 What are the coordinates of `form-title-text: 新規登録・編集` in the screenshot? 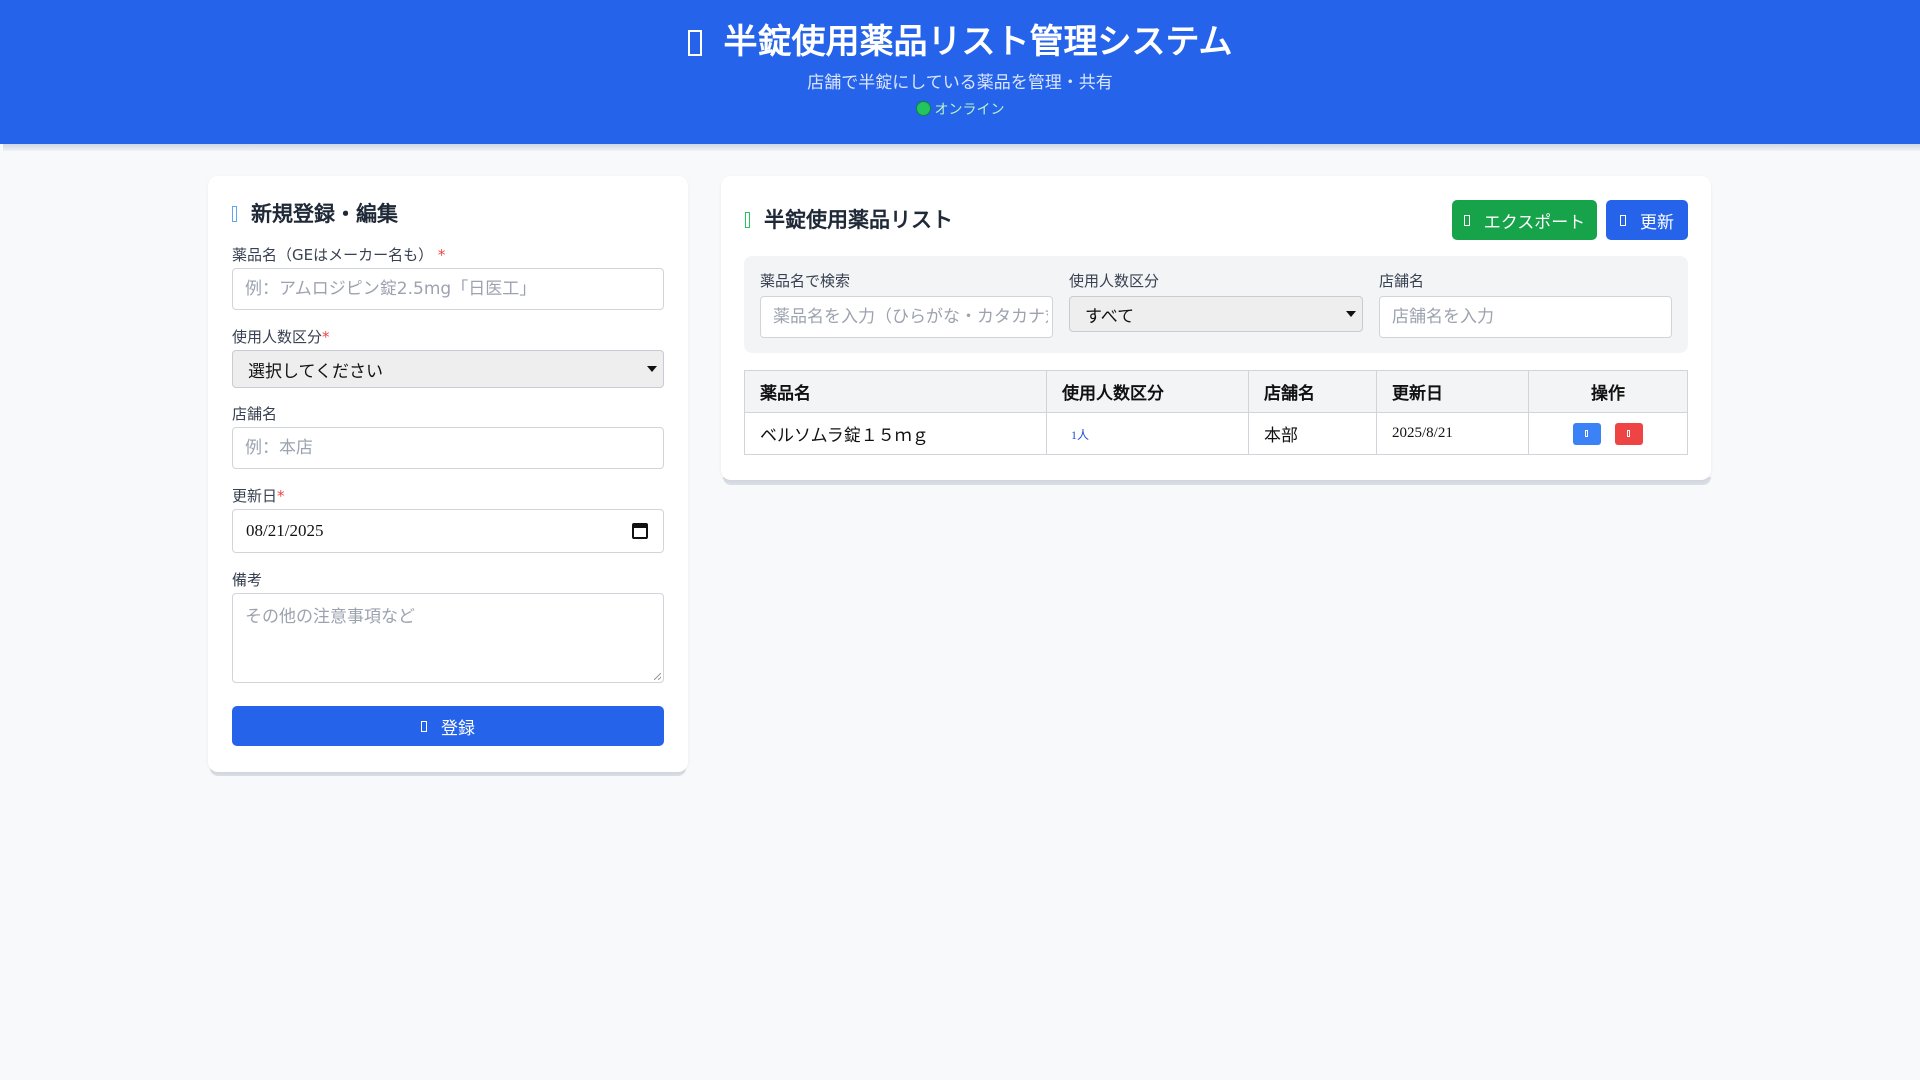 It's located at (324, 214).